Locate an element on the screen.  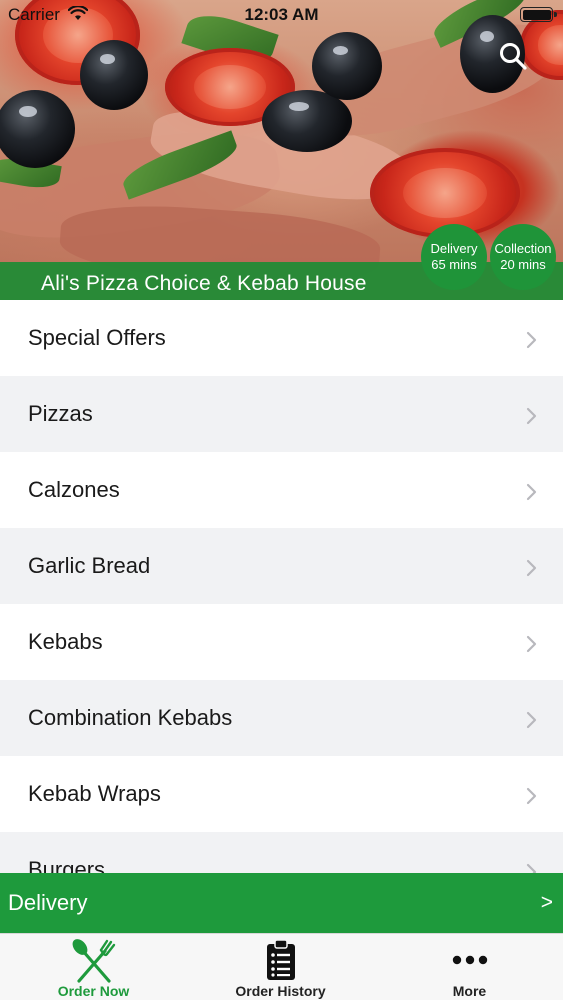
tab-more-label: More is located at coordinates (469, 991).